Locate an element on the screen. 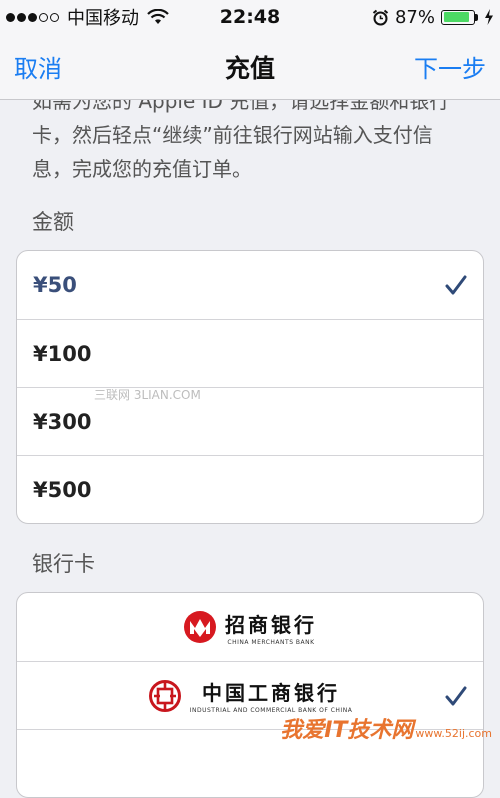 Image resolution: width=500 pixels, height=798 pixels. signal-strength-icon is located at coordinates (32, 17).